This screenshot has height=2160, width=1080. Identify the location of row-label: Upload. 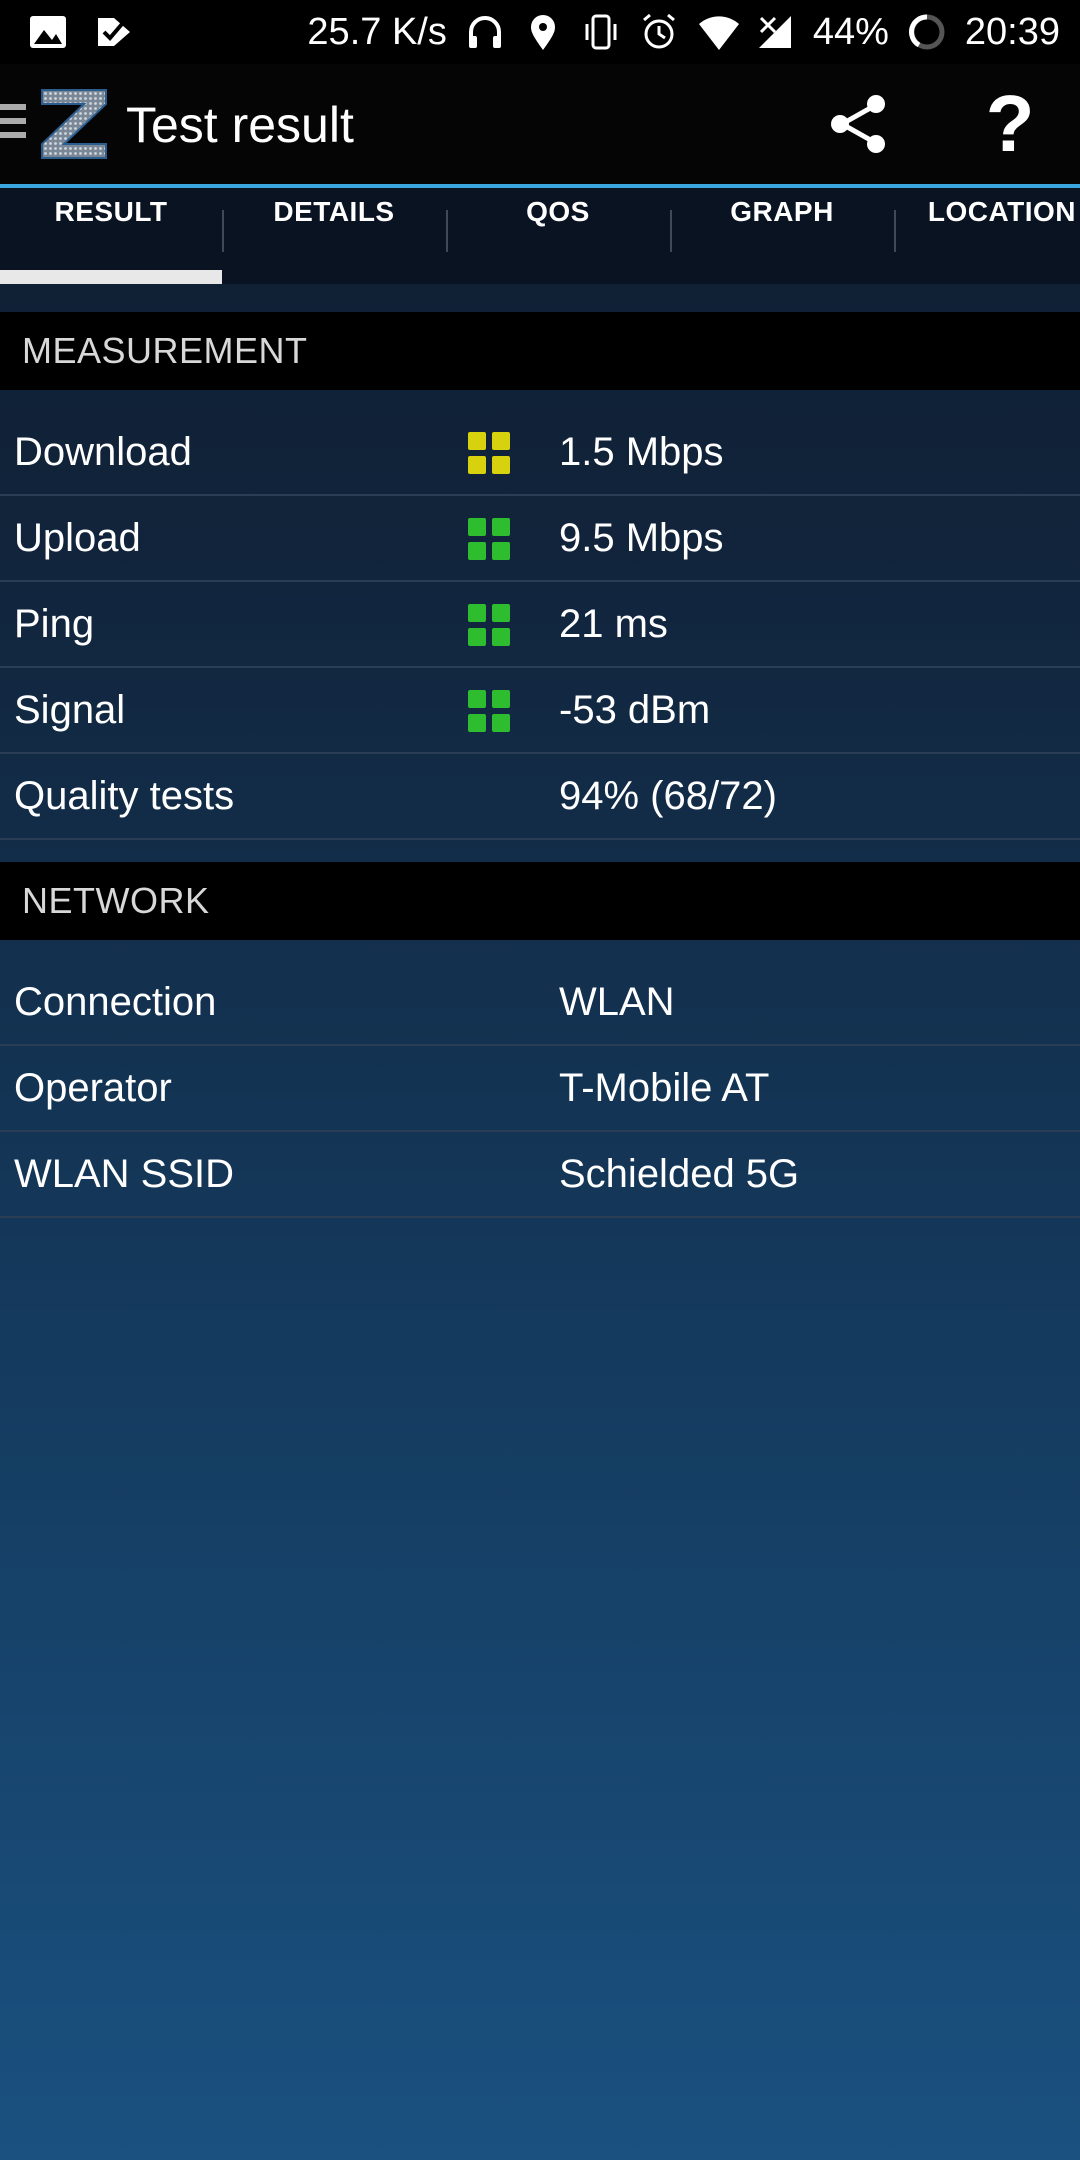
(77, 538).